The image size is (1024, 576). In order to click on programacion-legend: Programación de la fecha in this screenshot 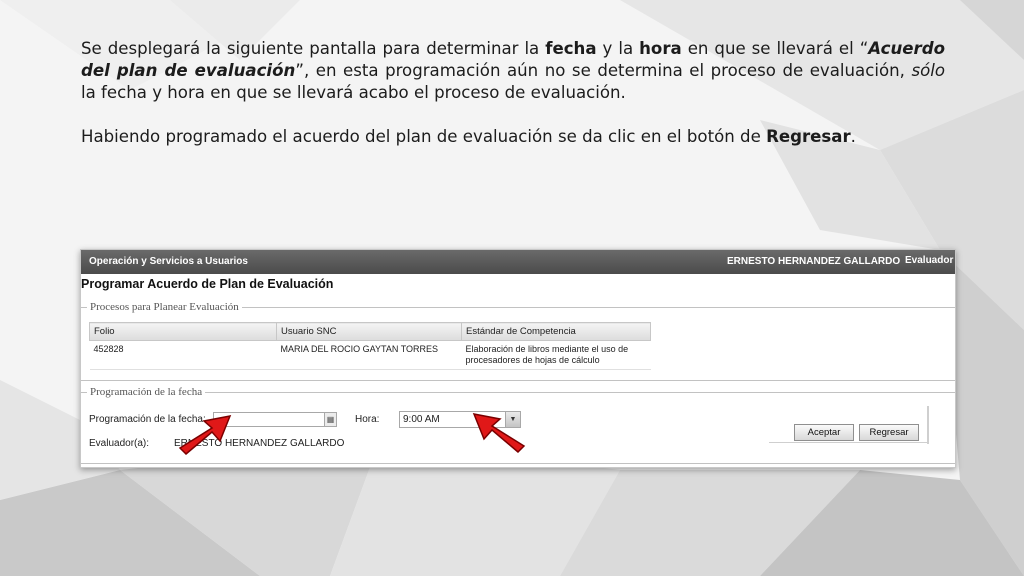, I will do `click(146, 392)`.